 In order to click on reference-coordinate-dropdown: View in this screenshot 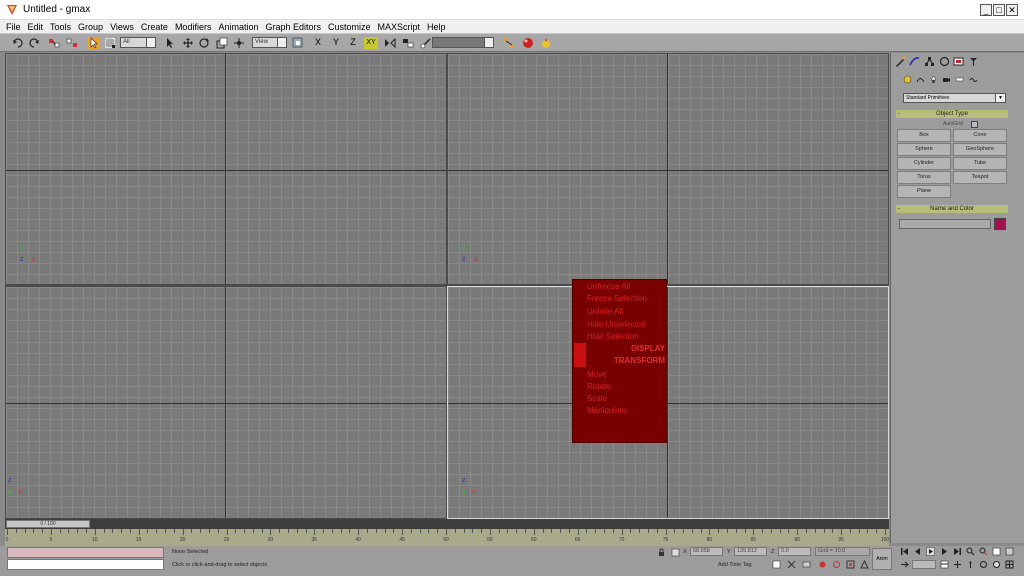, I will do `click(269, 42)`.